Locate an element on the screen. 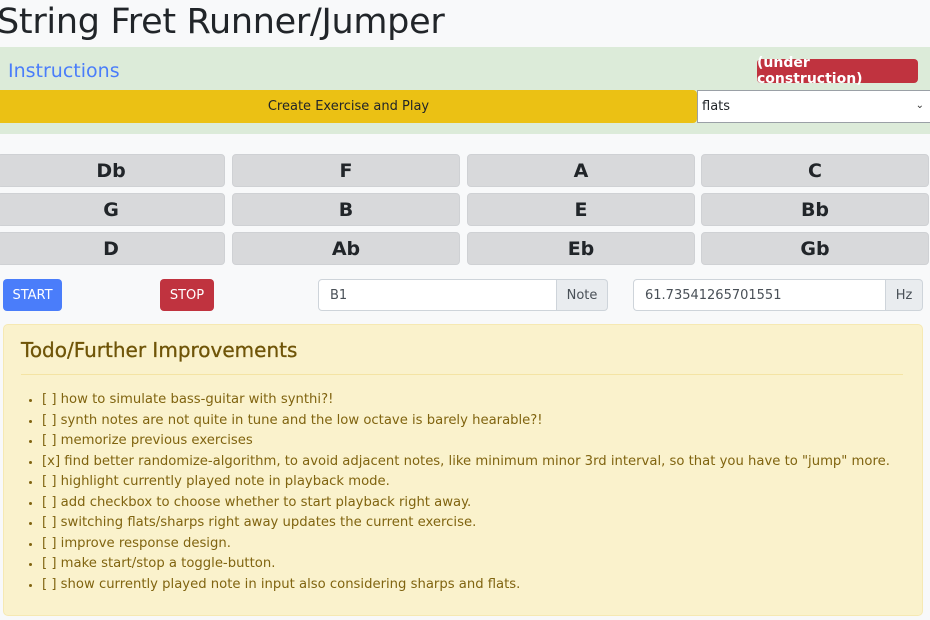 The height and width of the screenshot is (620, 930). page-title: String Fret Runner/Jumper is located at coordinates (222, 22).